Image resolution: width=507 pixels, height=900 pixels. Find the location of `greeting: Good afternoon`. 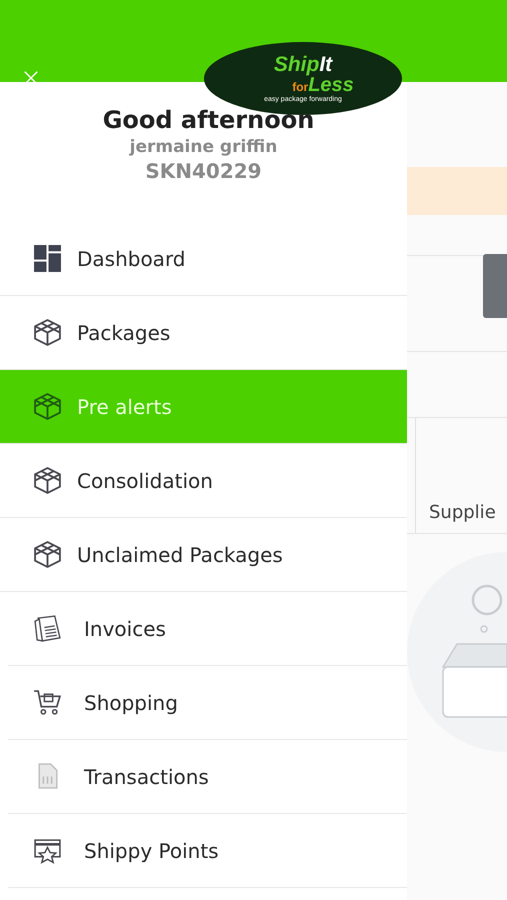

greeting: Good afternoon is located at coordinates (208, 120).